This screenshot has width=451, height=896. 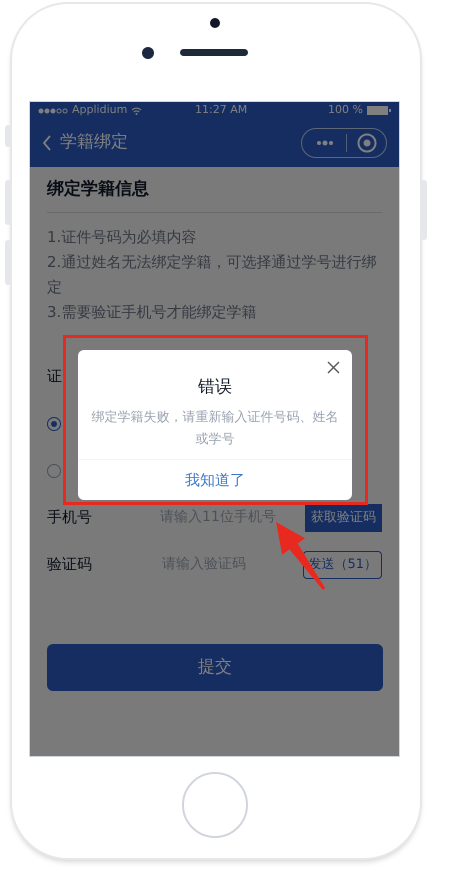 I want to click on wifi-icon, so click(x=136, y=110).